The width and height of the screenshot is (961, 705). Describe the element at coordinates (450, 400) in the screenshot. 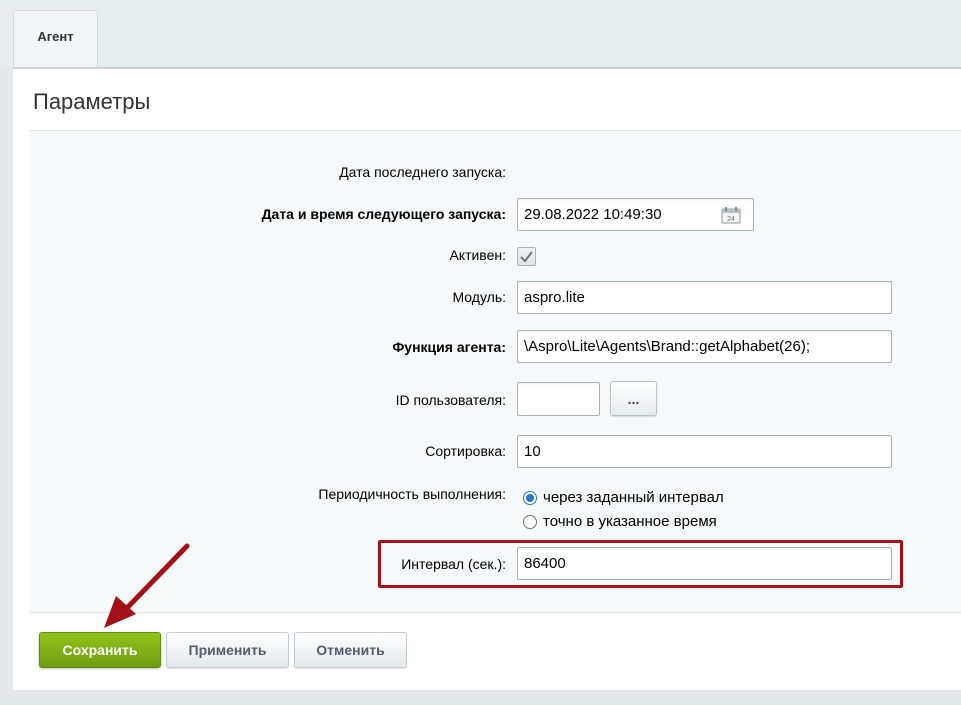

I see `user-id-label: ID пользователя:` at that location.